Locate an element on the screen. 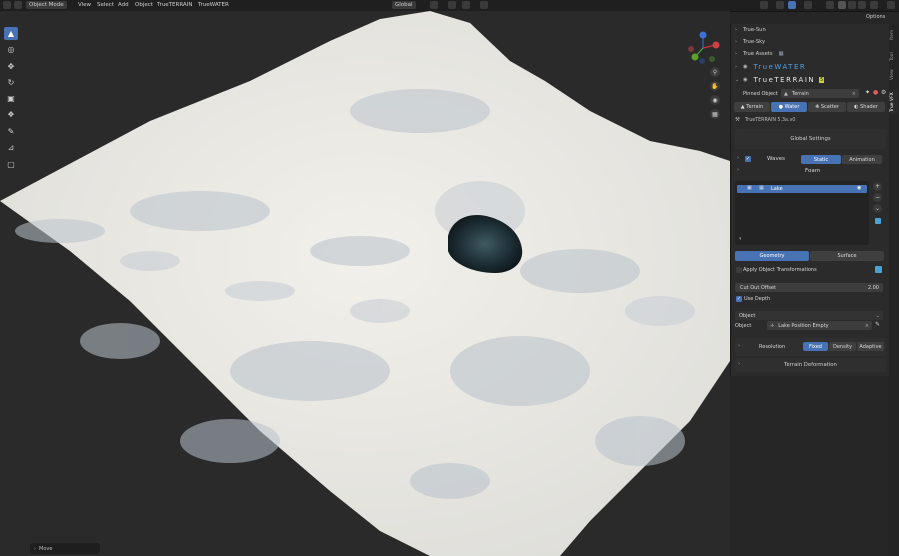 This screenshot has width=899, height=556. remove-icon: − is located at coordinates (877, 197).